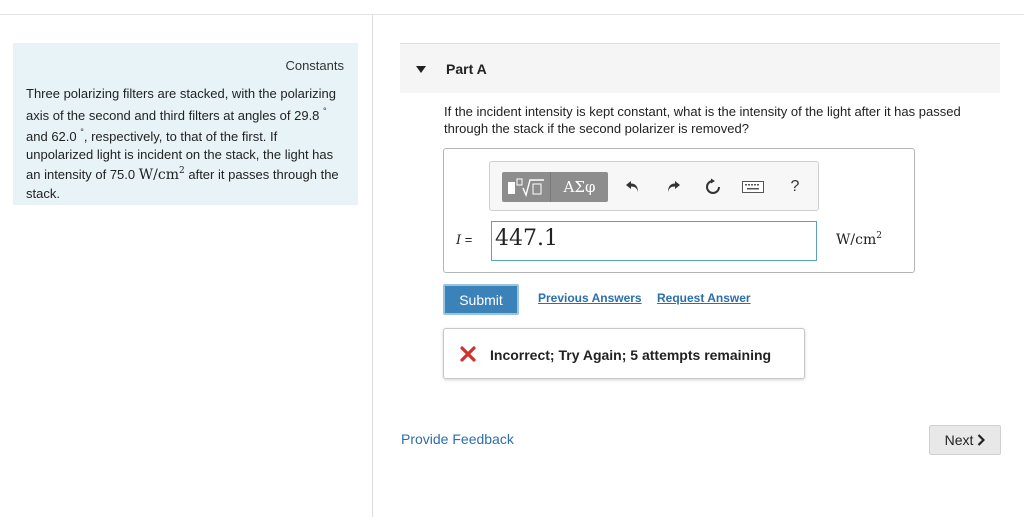 Image resolution: width=1024 pixels, height=517 pixels. I want to click on answer-unit-exp: 2, so click(879, 236).